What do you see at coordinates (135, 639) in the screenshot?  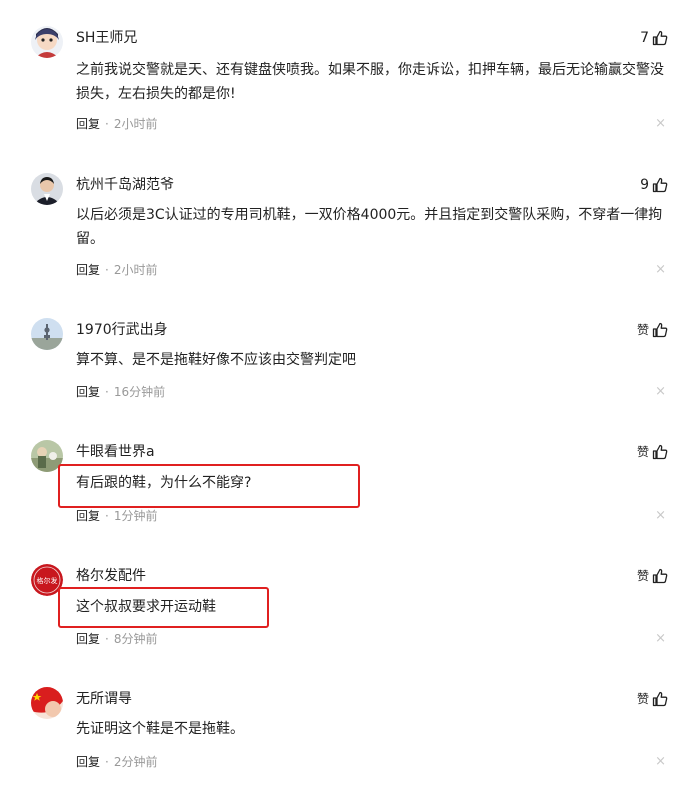 I see `timestamp: 8分钟前` at bounding box center [135, 639].